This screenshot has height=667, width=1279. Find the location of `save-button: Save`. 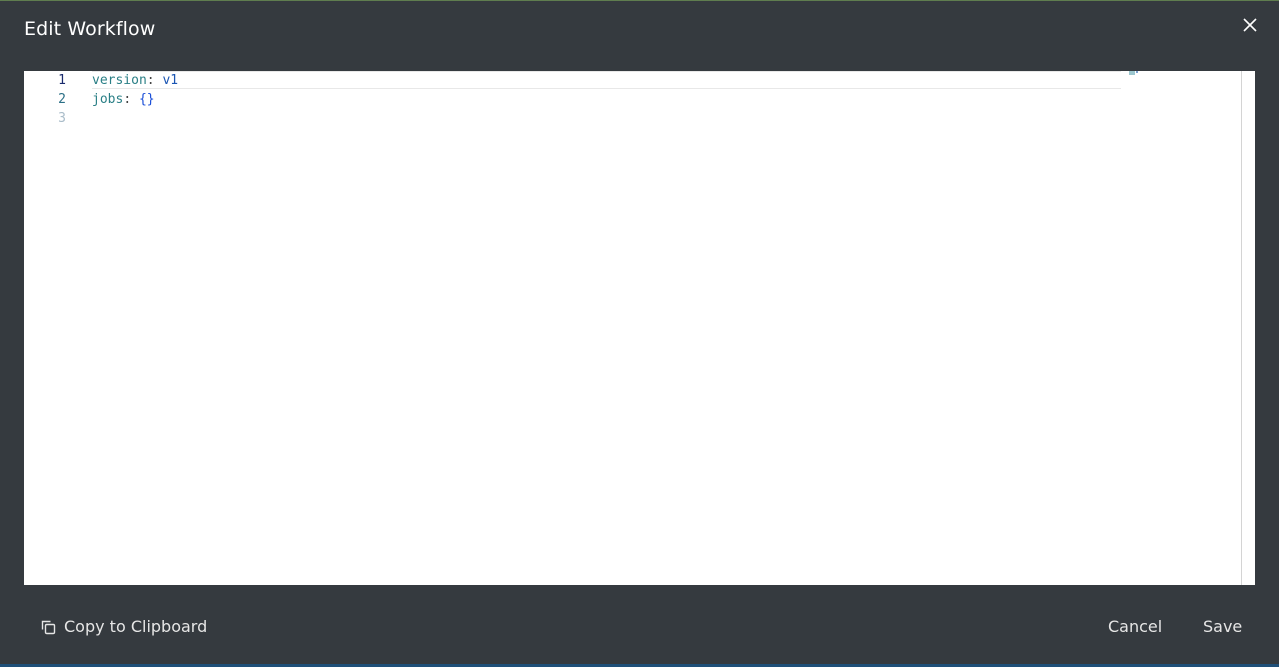

save-button: Save is located at coordinates (1222, 626).